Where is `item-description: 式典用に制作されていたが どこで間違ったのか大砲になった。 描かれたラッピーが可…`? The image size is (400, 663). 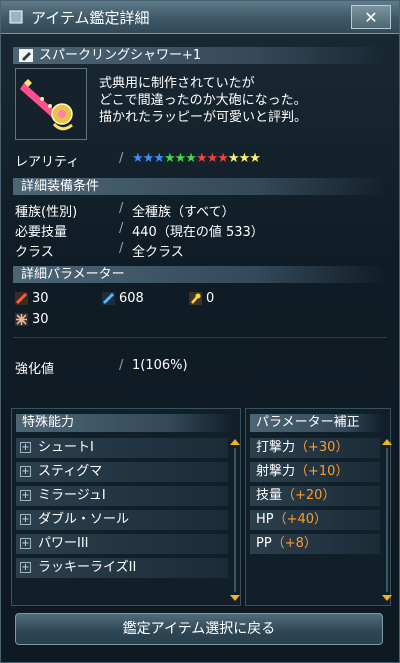
item-description: 式典用に制作されていたが どこで間違ったのか大砲になった。 描かれたラッピーが可… is located at coordinates (203, 100).